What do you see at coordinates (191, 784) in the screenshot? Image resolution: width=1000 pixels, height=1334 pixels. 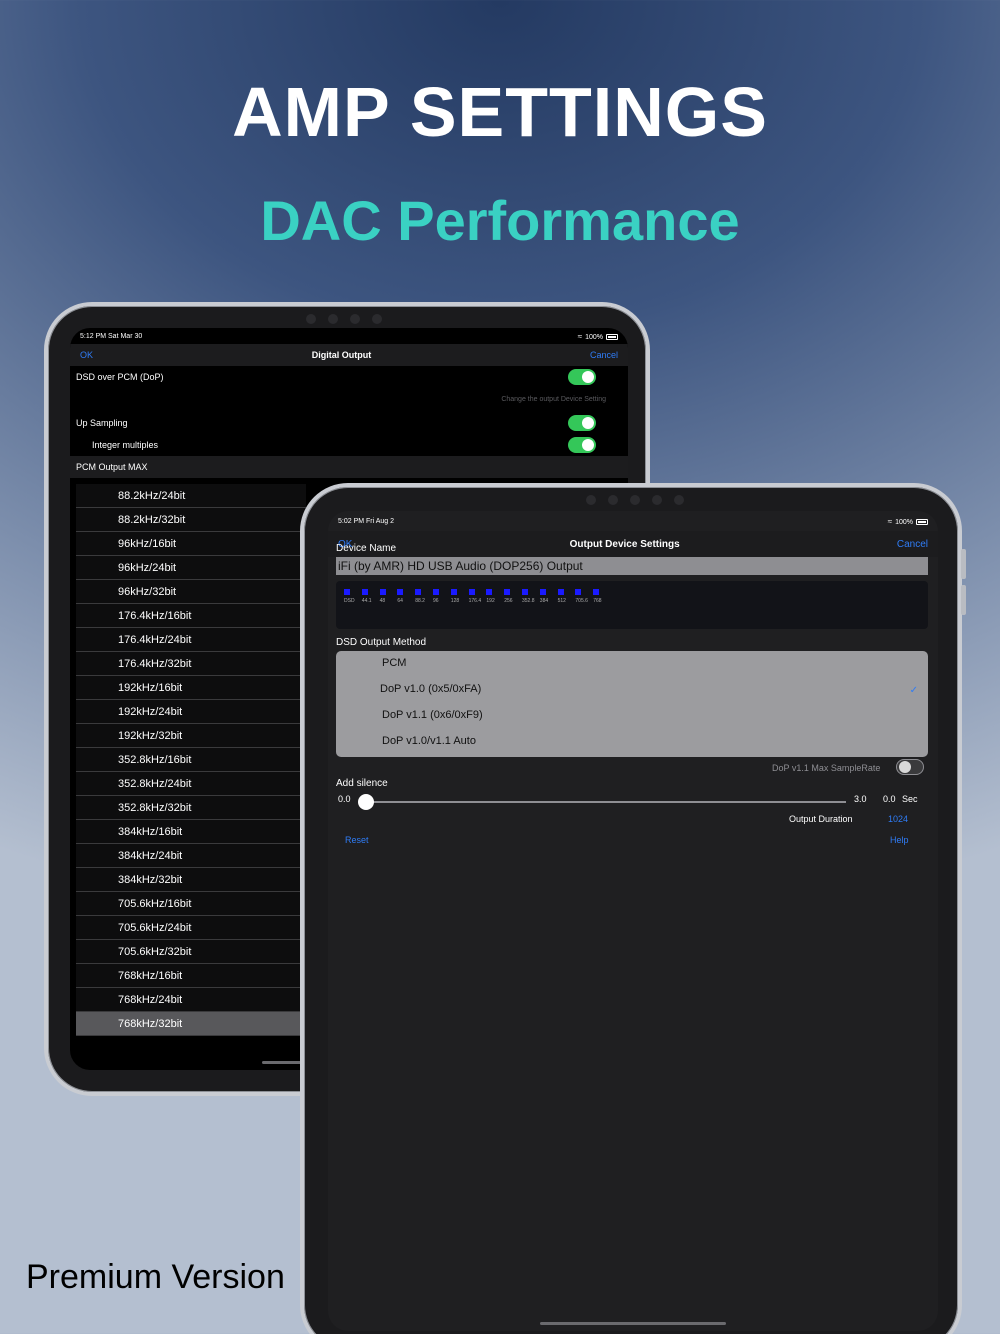 I see `pcm-option-item: 352.8kHz/24bit` at bounding box center [191, 784].